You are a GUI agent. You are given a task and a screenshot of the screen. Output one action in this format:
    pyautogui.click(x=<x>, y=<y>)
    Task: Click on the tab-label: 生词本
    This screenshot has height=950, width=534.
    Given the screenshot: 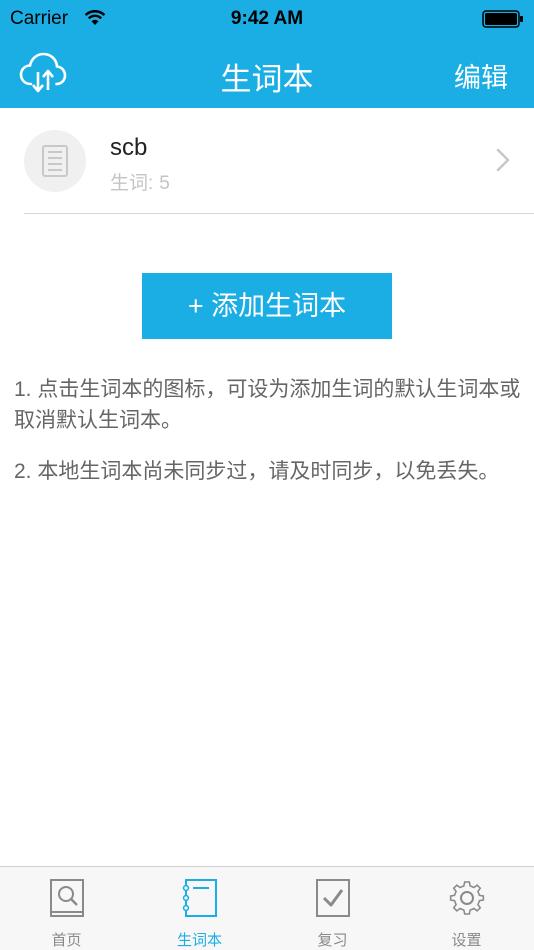 What is the action you would take?
    pyautogui.click(x=199, y=940)
    